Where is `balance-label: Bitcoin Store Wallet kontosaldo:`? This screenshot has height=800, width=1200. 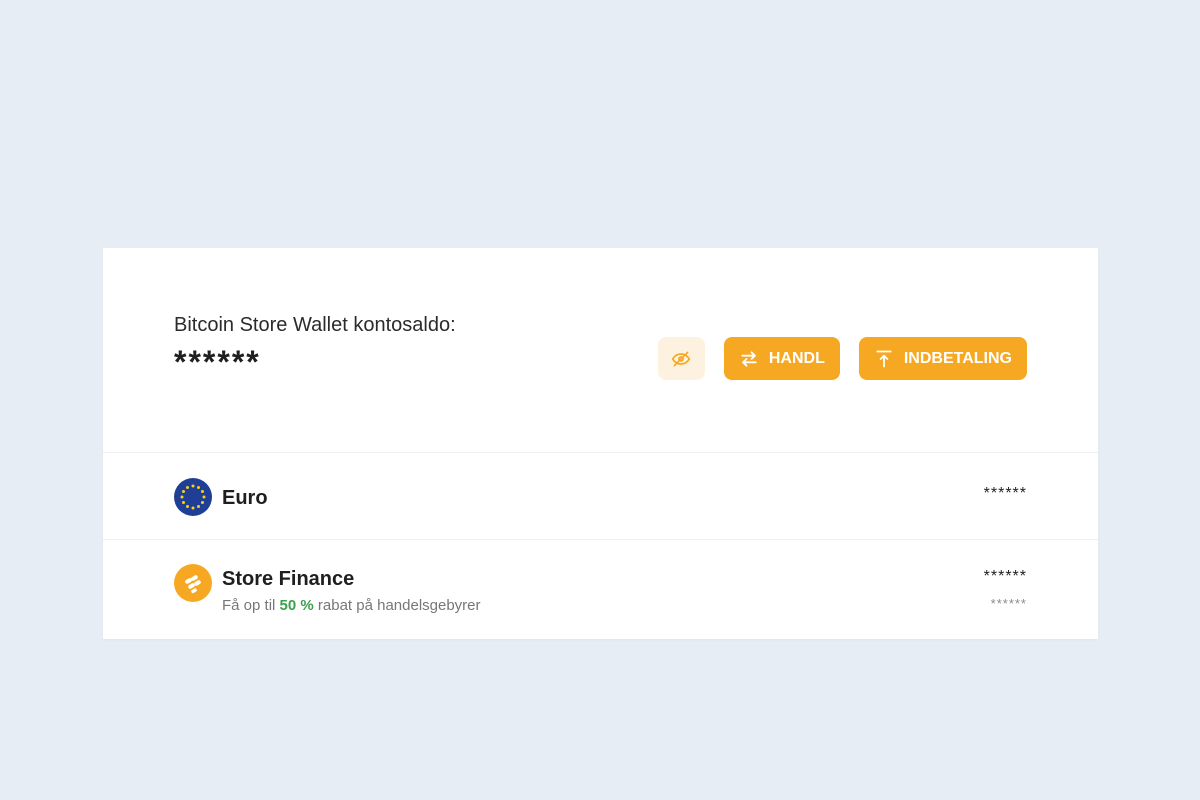 balance-label: Bitcoin Store Wallet kontosaldo: is located at coordinates (315, 325).